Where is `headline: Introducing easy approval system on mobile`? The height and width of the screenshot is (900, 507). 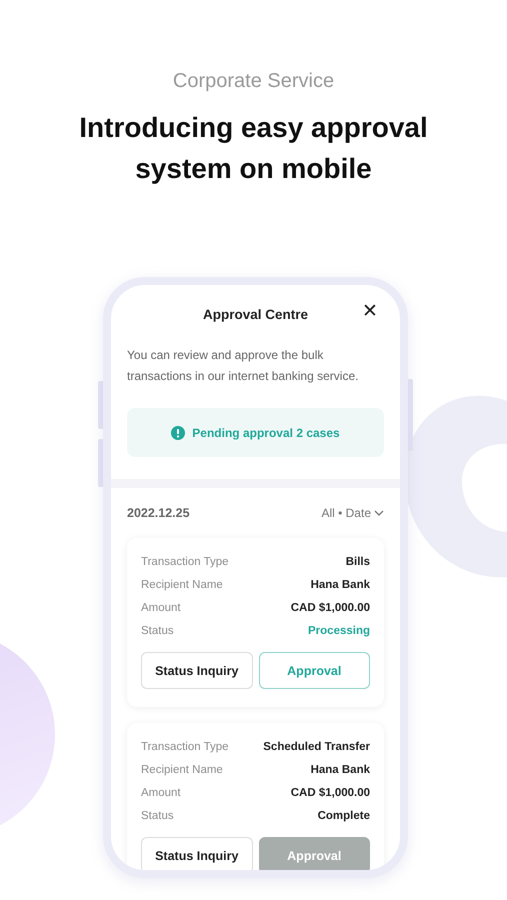
headline: Introducing easy approval system on mobile is located at coordinates (253, 148).